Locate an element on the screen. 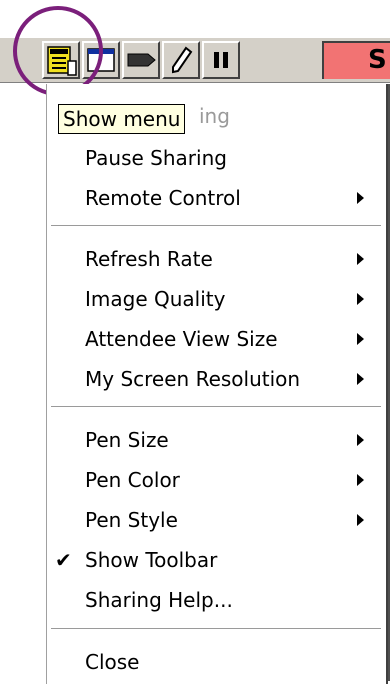  menu-item-pen-size: Pen Size is located at coordinates (216, 440).